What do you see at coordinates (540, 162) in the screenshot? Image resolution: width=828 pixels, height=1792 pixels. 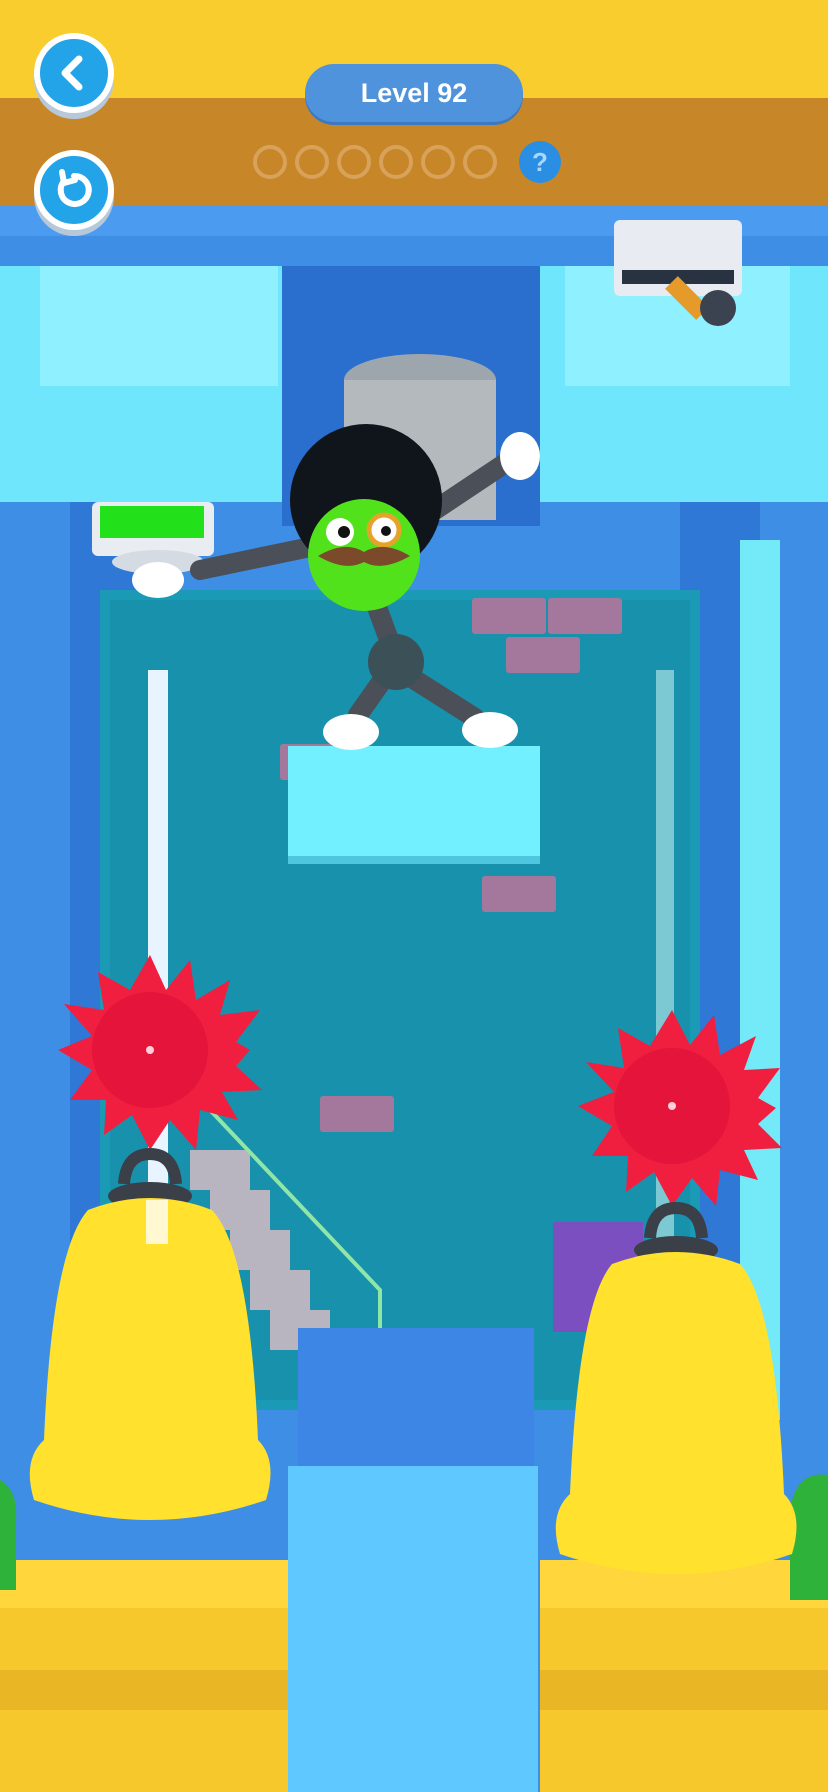 I see `help-button: ?` at bounding box center [540, 162].